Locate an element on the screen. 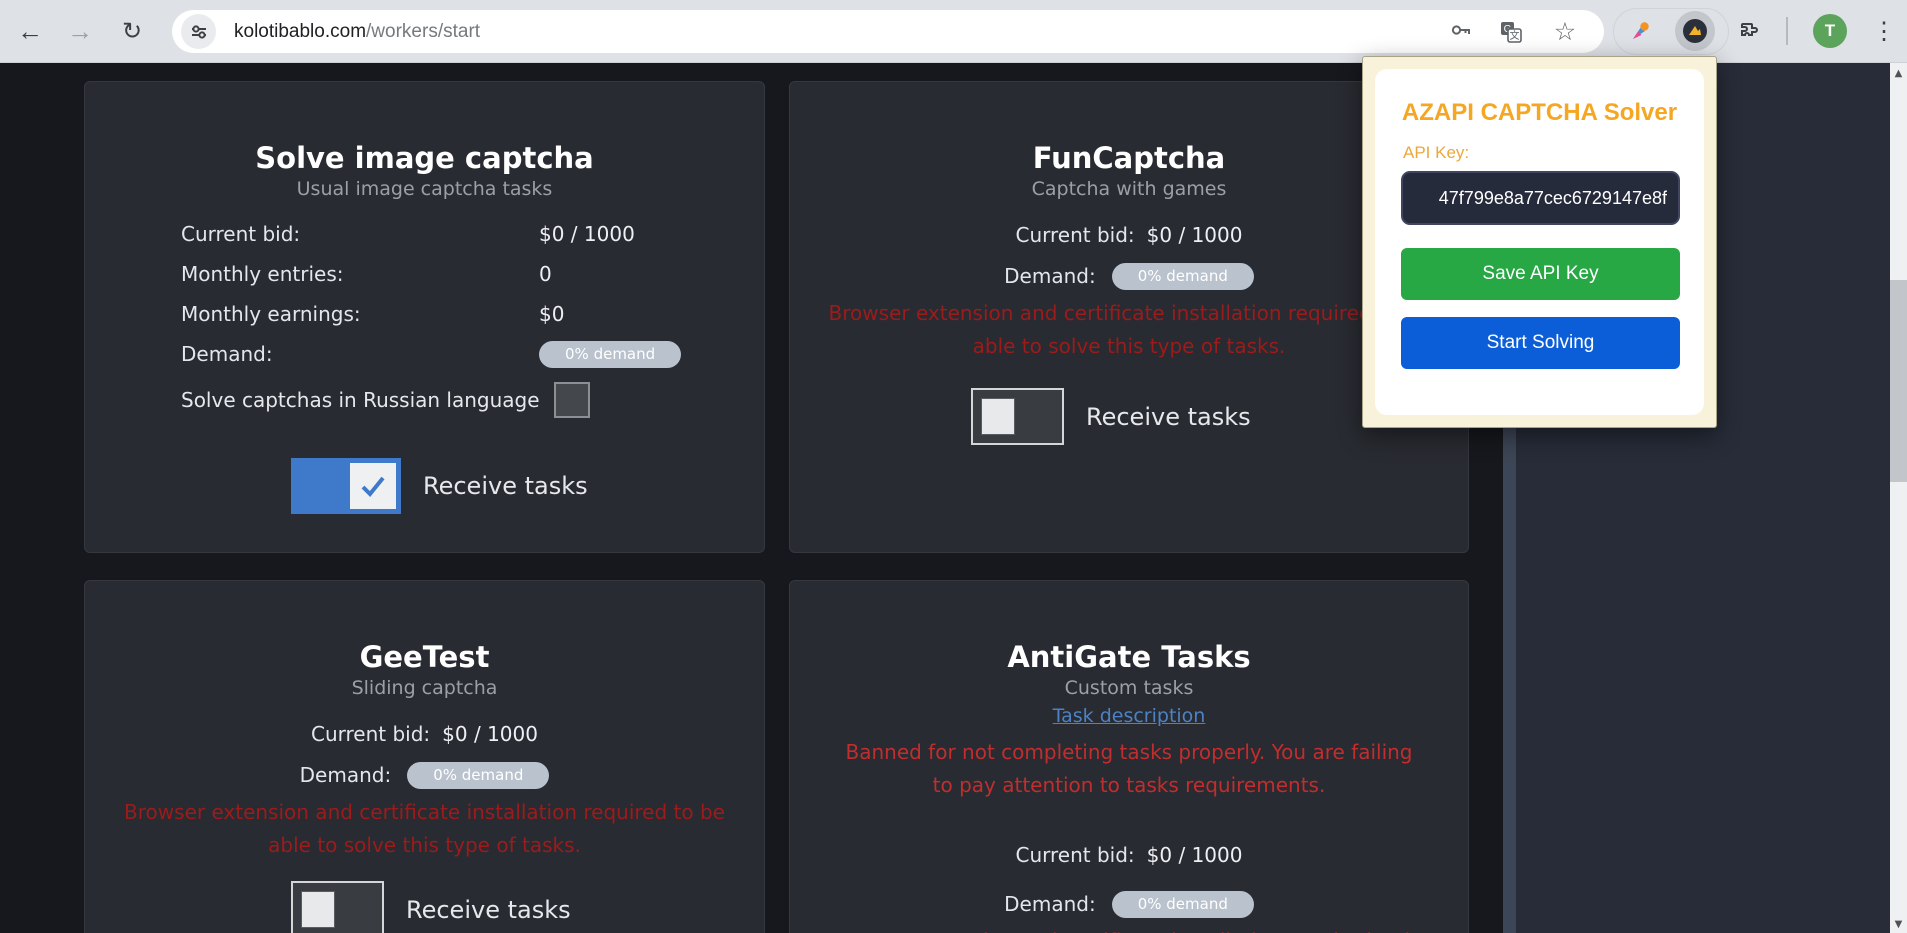  profile-avatar: T is located at coordinates (1830, 31).